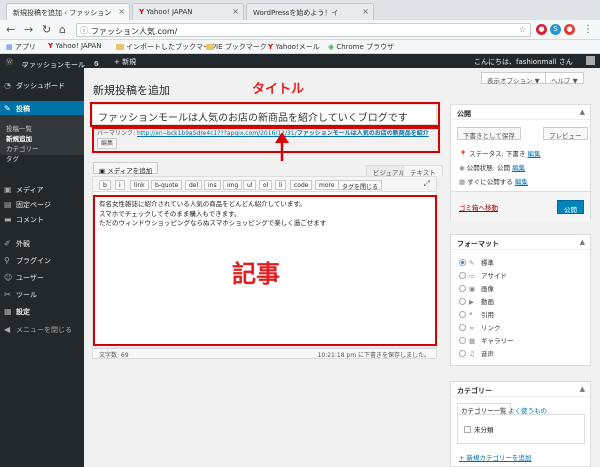 This screenshot has height=467, width=600. Describe the element at coordinates (166, 47) in the screenshot. I see `bookmark-imported: インポートしたブックマーク` at that location.